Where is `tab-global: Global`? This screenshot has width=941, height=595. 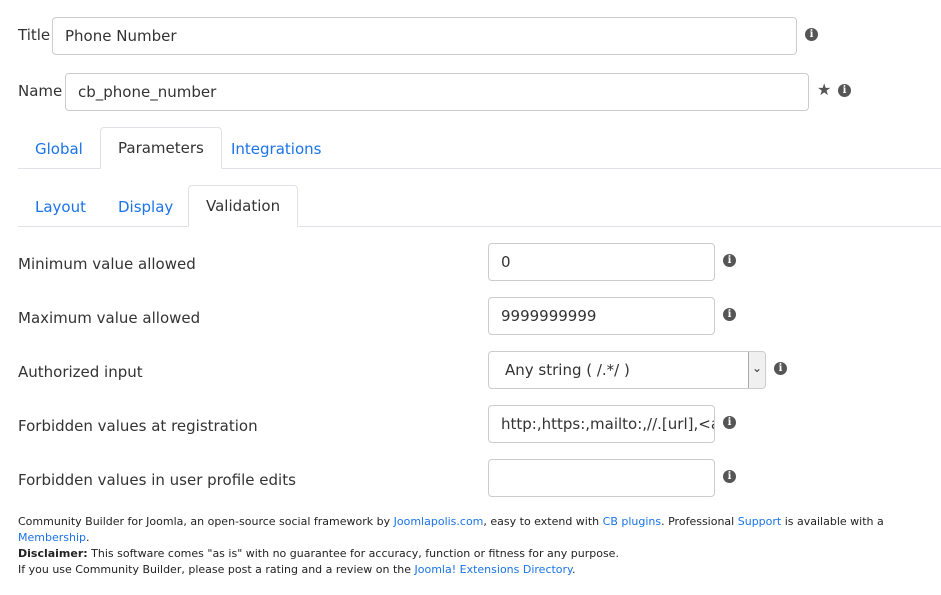
tab-global: Global is located at coordinates (59, 148).